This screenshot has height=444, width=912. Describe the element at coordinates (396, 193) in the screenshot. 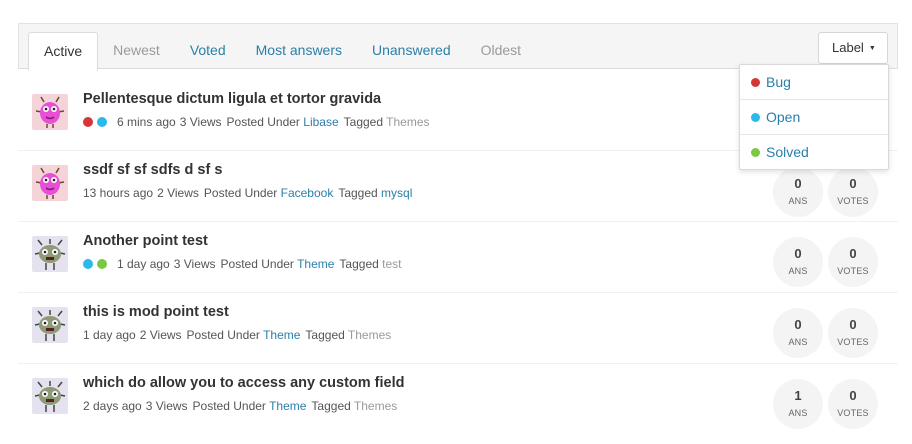

I see `tag-link: mysql` at that location.